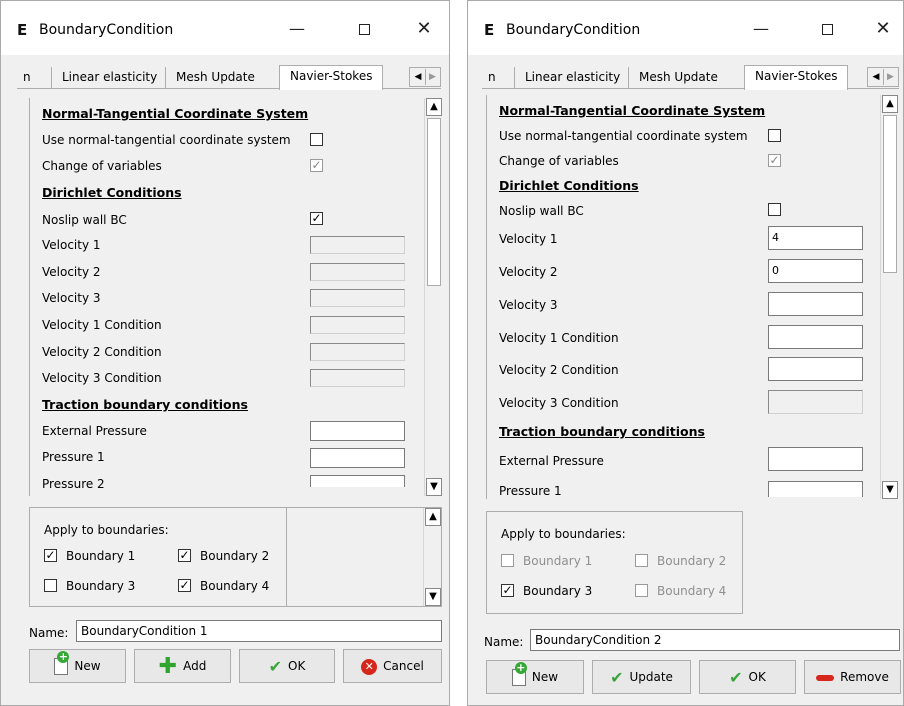 The image size is (904, 706). I want to click on boundary-2-checkbox: ✓, so click(184, 555).